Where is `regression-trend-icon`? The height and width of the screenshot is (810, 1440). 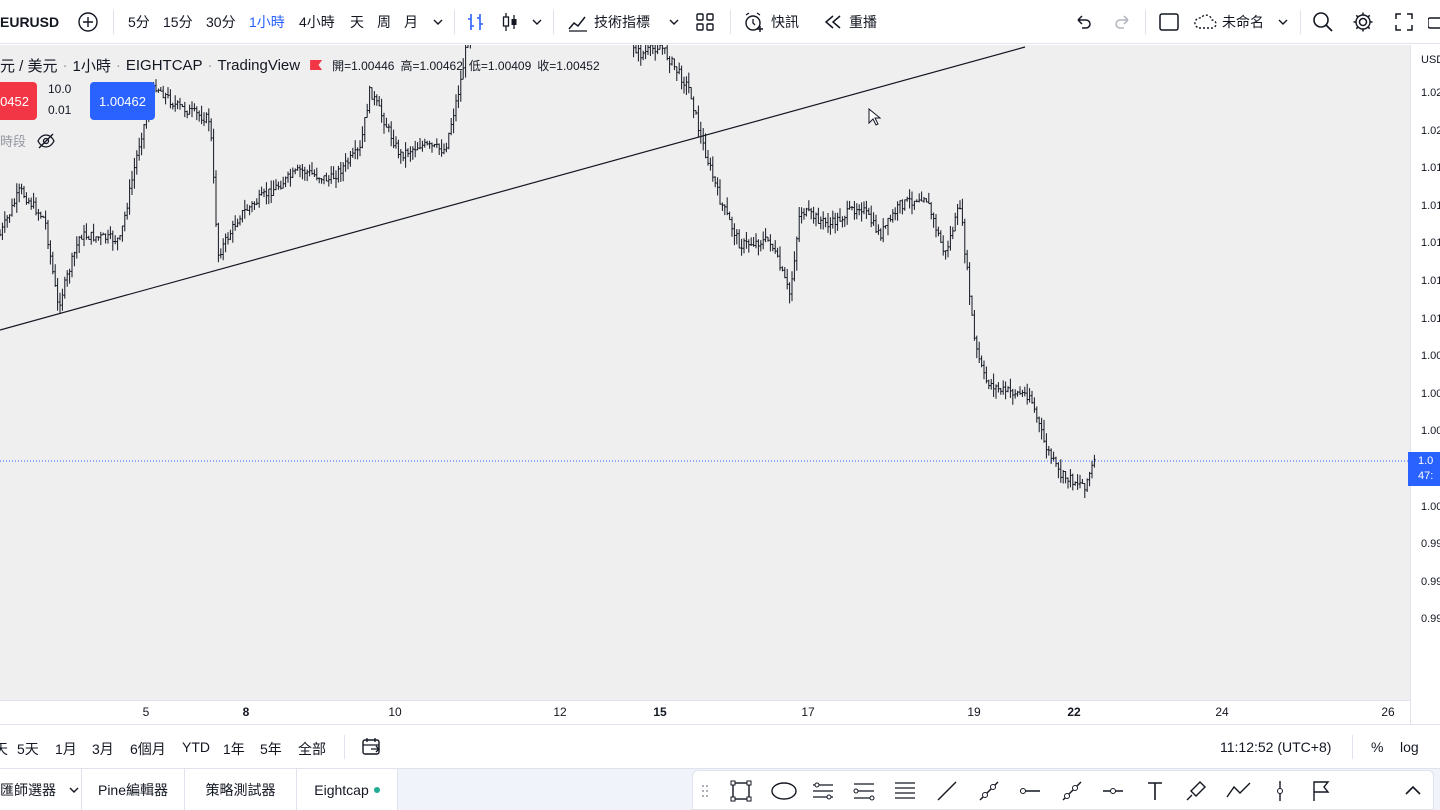
regression-trend-icon is located at coordinates (864, 791).